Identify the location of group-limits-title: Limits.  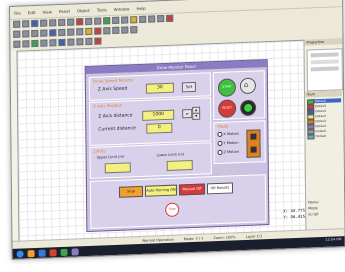
(99, 151).